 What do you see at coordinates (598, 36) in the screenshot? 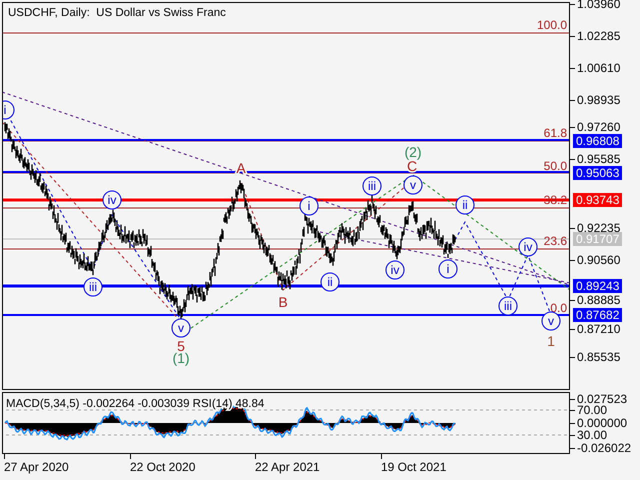
I see `price-axis-label: 1.02285` at bounding box center [598, 36].